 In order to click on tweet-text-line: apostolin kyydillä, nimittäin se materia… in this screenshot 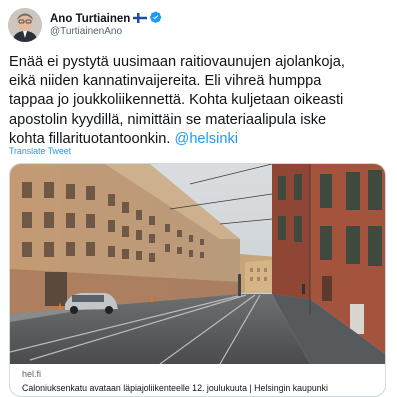, I will do `click(168, 119)`.